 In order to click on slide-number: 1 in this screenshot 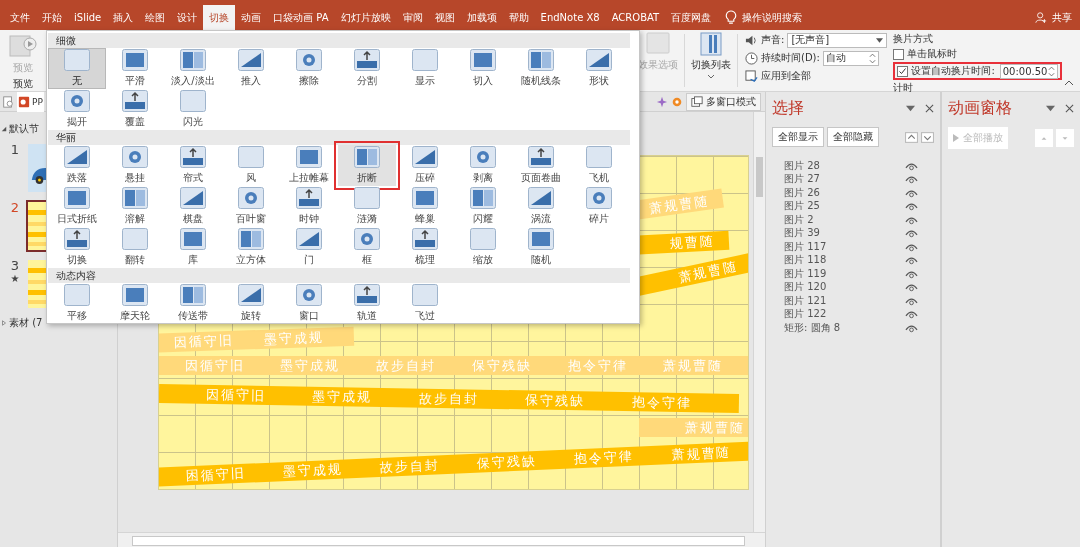, I will do `click(15, 149)`.